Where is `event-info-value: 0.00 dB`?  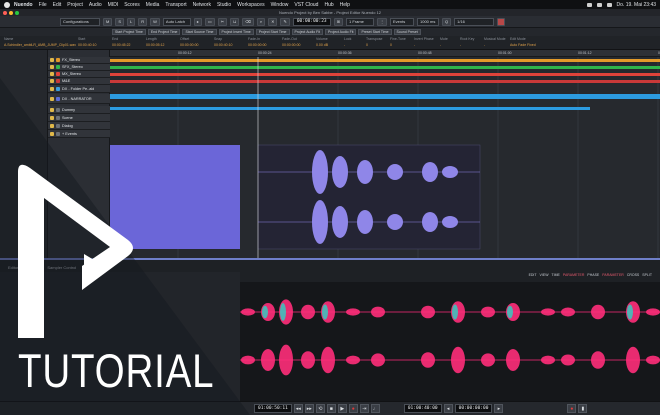
event-info-value: 0.00 dB is located at coordinates (322, 45).